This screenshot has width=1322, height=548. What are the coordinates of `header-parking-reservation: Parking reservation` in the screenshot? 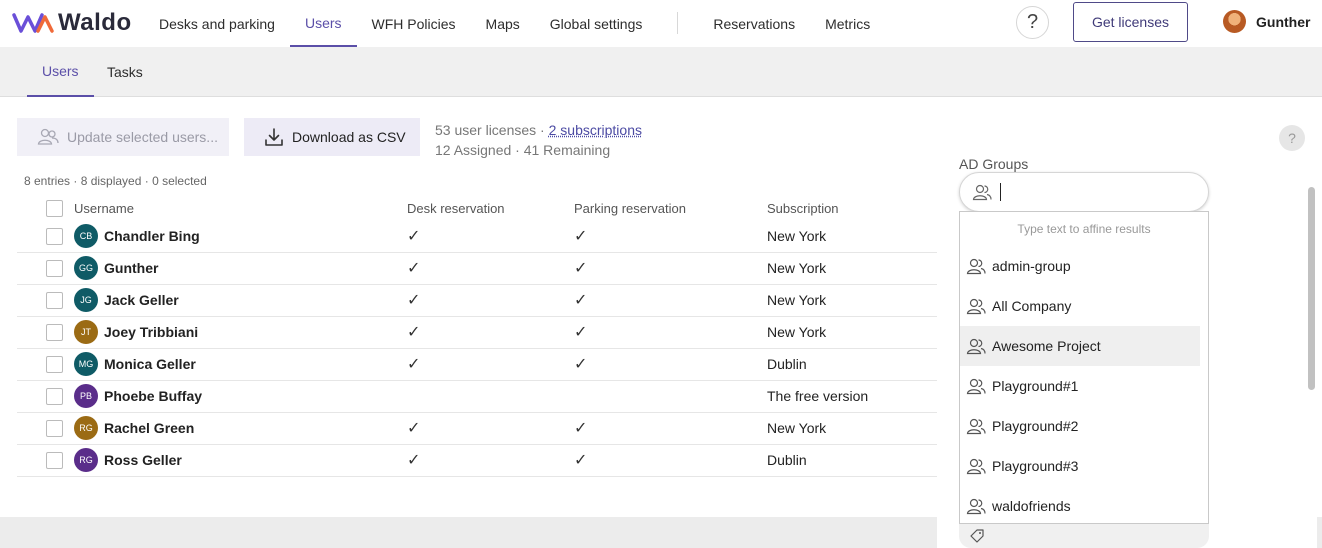 It's located at (670, 208).